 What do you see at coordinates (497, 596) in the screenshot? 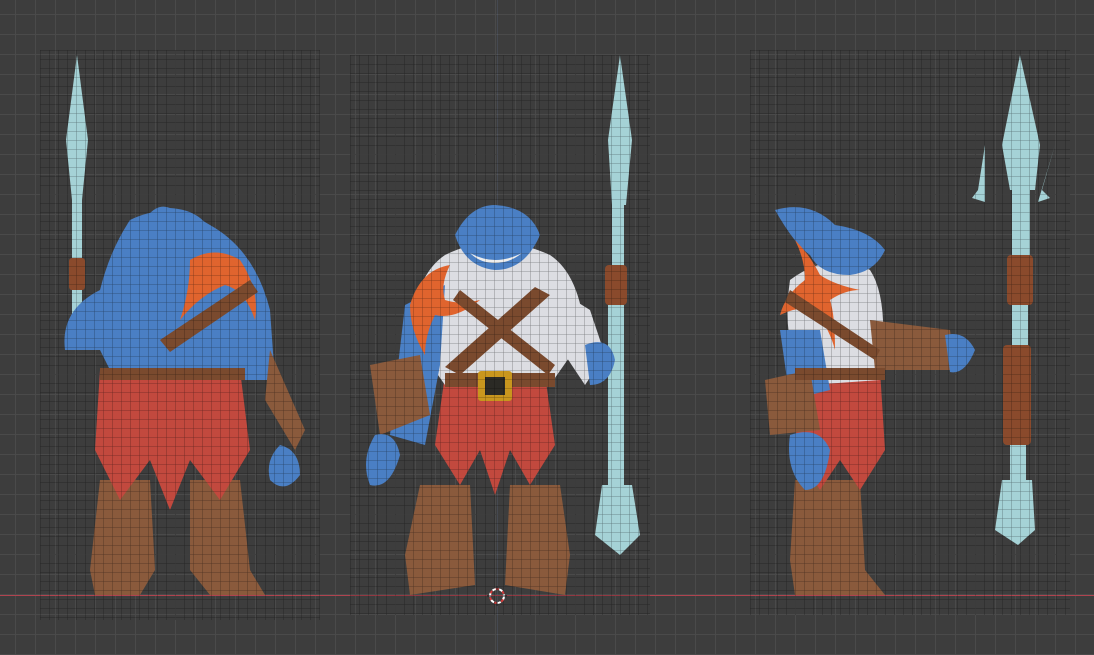
I see `3d-cursor-icon` at bounding box center [497, 596].